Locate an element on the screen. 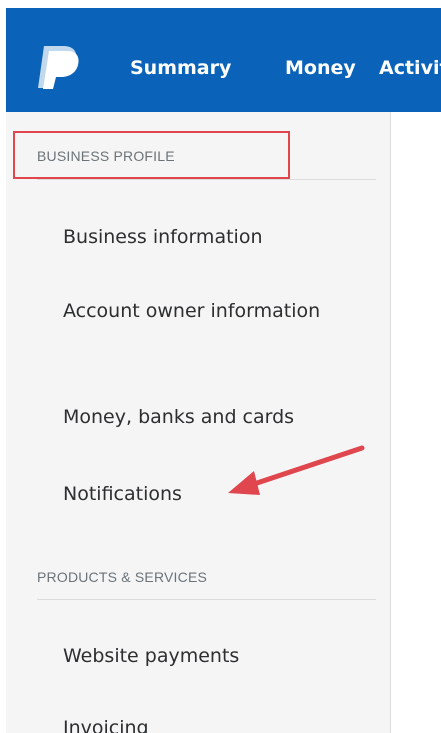  section-title-products-services: PRODUCTS & SERVICES is located at coordinates (122, 577).